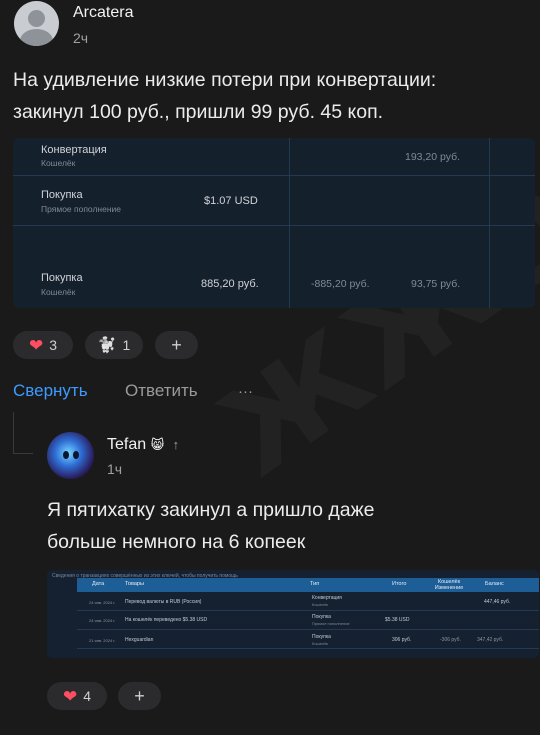 This screenshot has height=735, width=540. Describe the element at coordinates (81, 38) in the screenshot. I see `post-time: 2ч` at that location.